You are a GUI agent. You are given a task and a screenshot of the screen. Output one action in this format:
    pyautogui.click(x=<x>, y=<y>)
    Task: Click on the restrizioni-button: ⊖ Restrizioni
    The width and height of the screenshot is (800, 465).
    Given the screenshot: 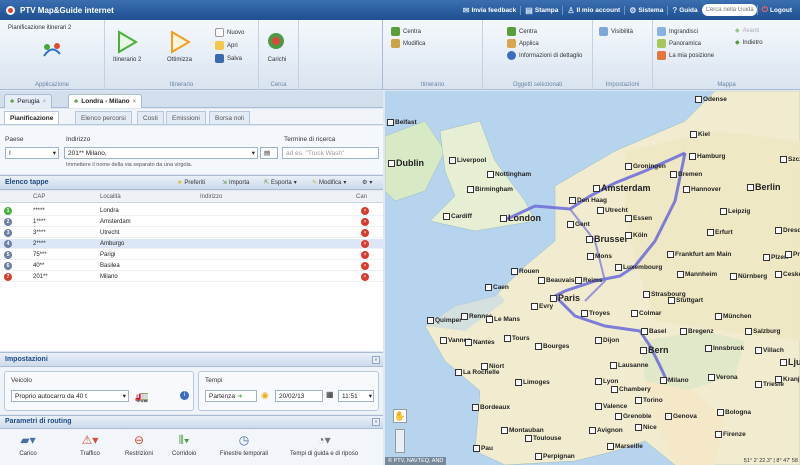 What is the action you would take?
    pyautogui.click(x=139, y=444)
    